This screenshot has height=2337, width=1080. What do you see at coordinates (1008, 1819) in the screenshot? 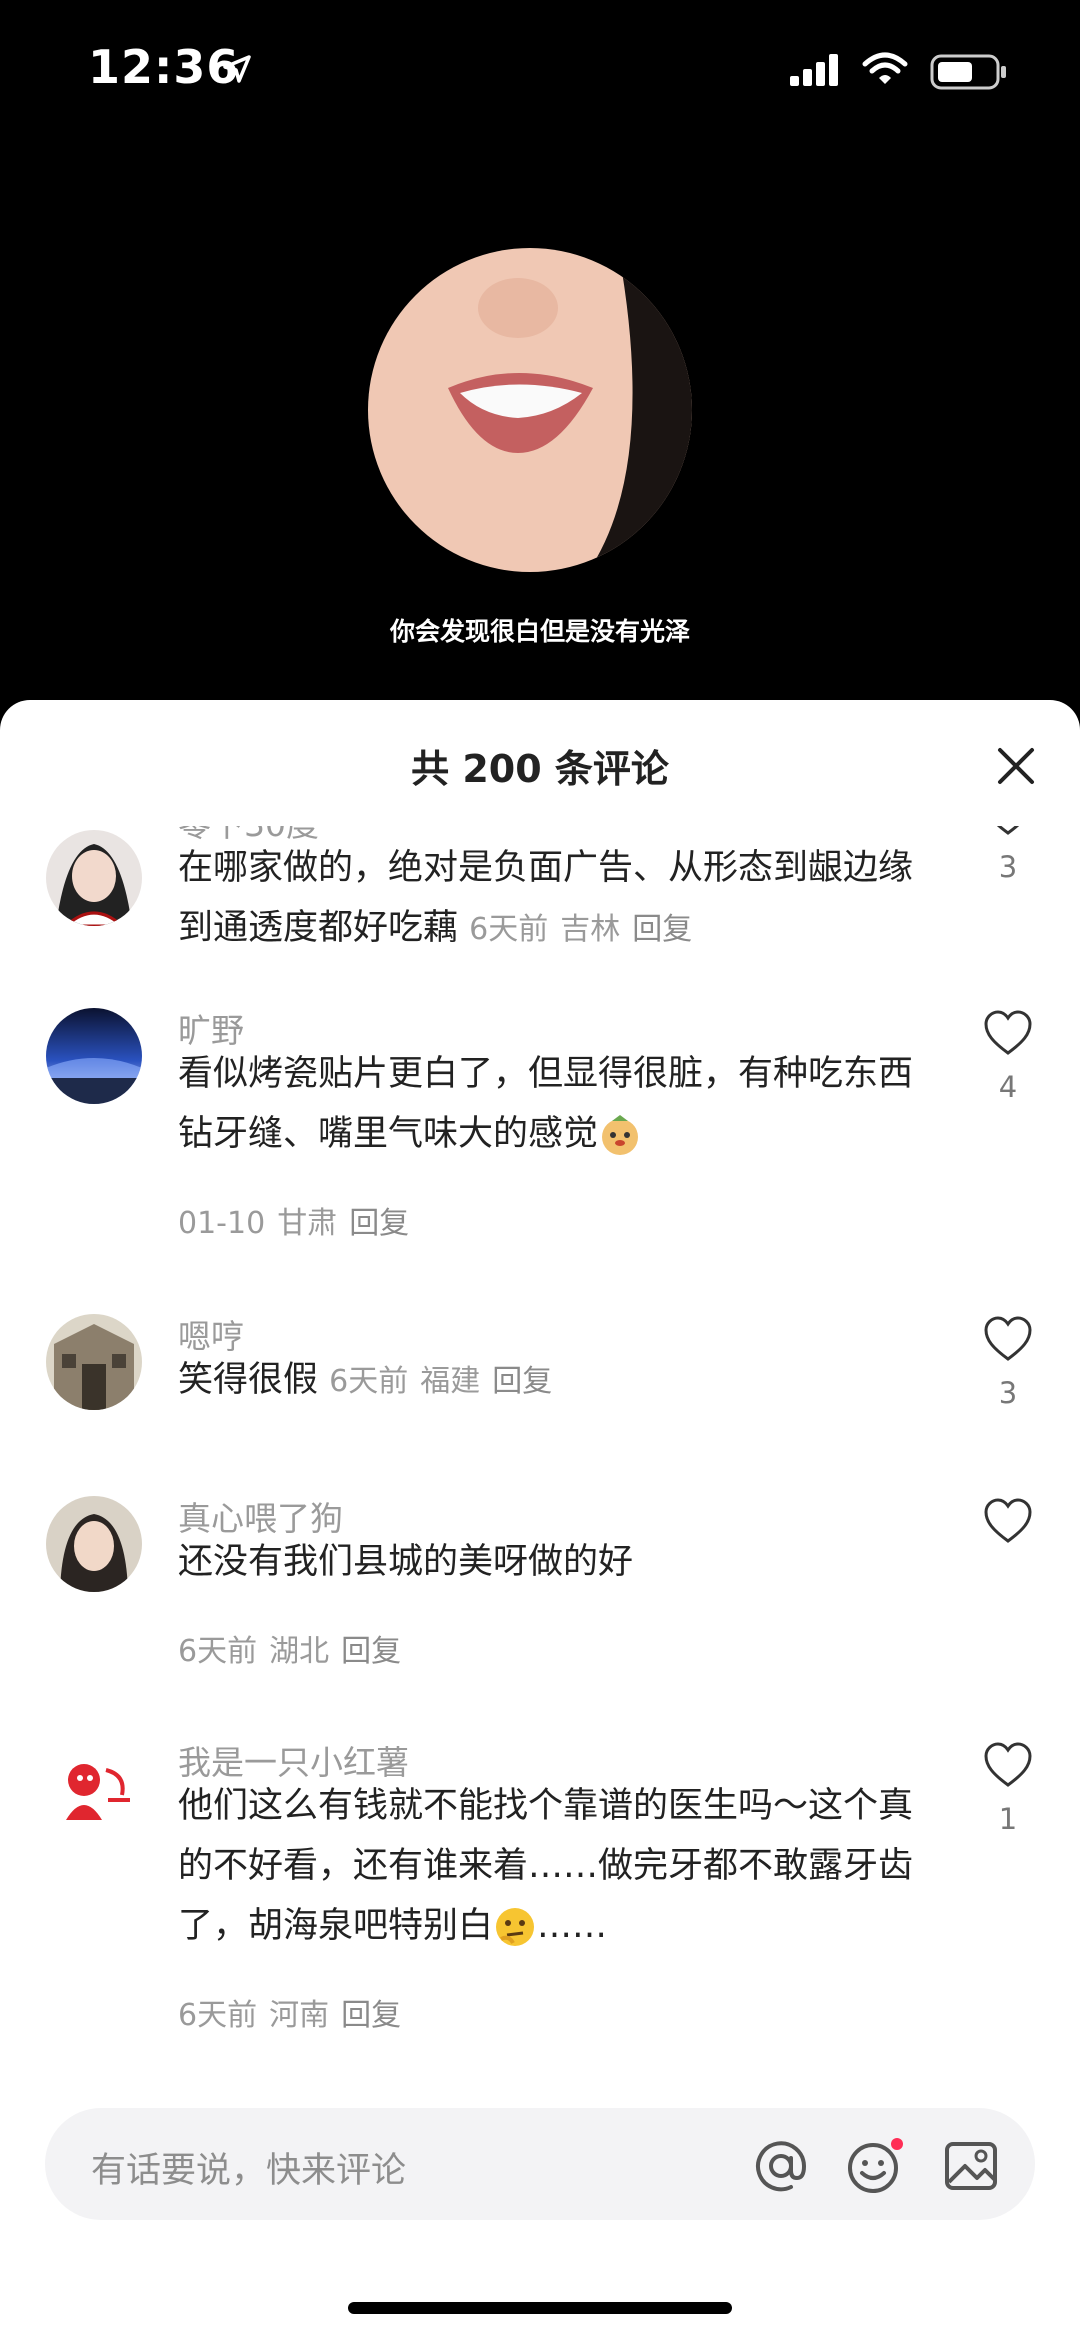
I see `like-count: 1` at bounding box center [1008, 1819].